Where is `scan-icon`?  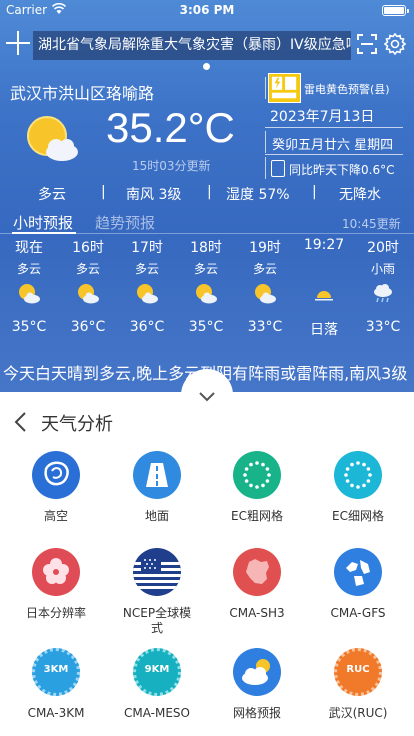 scan-icon is located at coordinates (367, 44).